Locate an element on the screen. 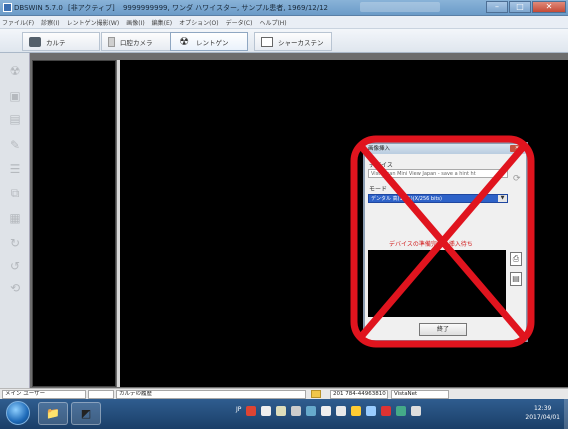  close-button: ✕ is located at coordinates (549, 7).